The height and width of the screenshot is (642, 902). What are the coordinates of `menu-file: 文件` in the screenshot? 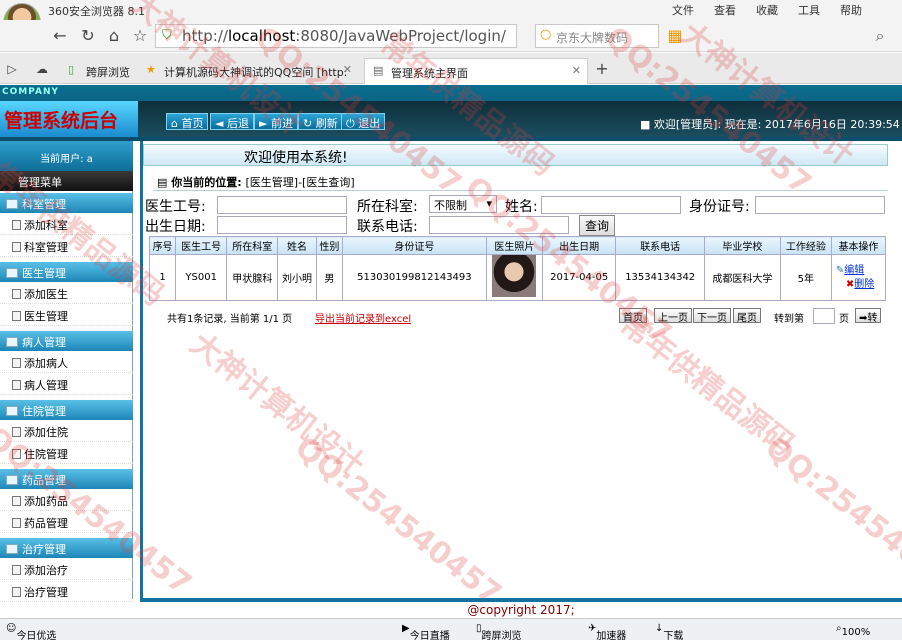 It's located at (683, 10).